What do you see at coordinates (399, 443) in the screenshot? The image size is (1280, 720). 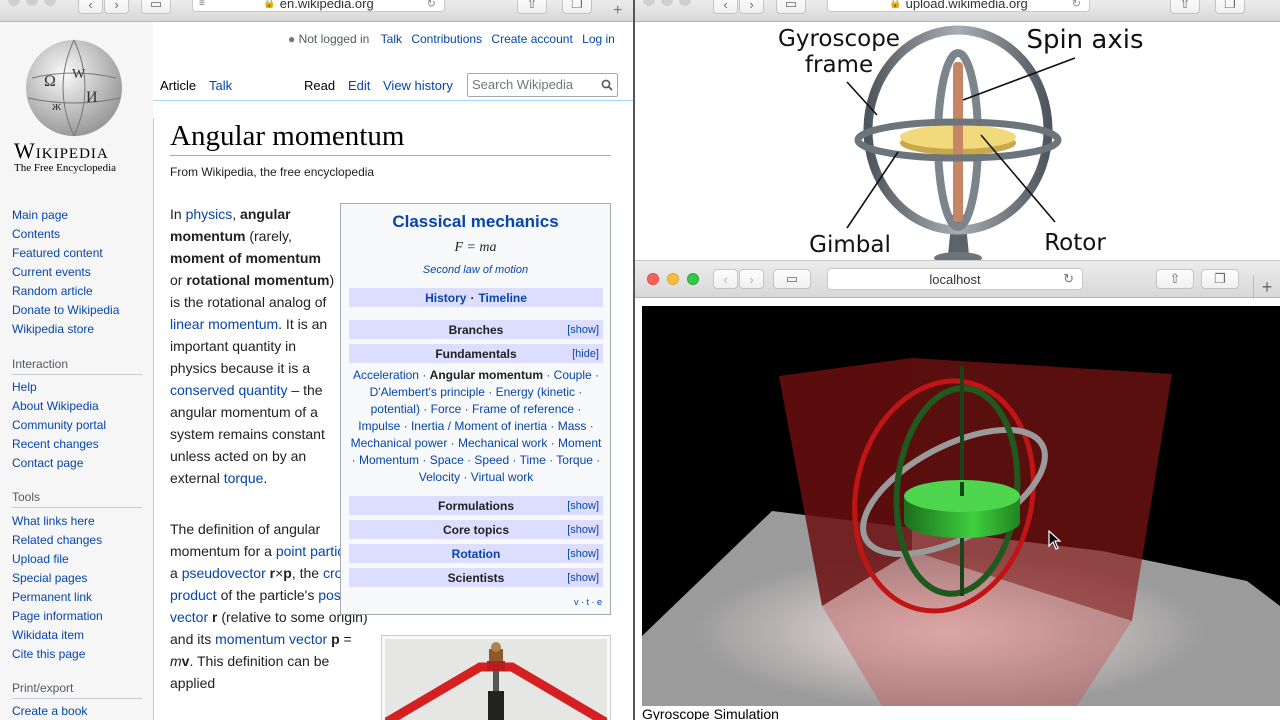 I see `list-item: Mechanical power` at bounding box center [399, 443].